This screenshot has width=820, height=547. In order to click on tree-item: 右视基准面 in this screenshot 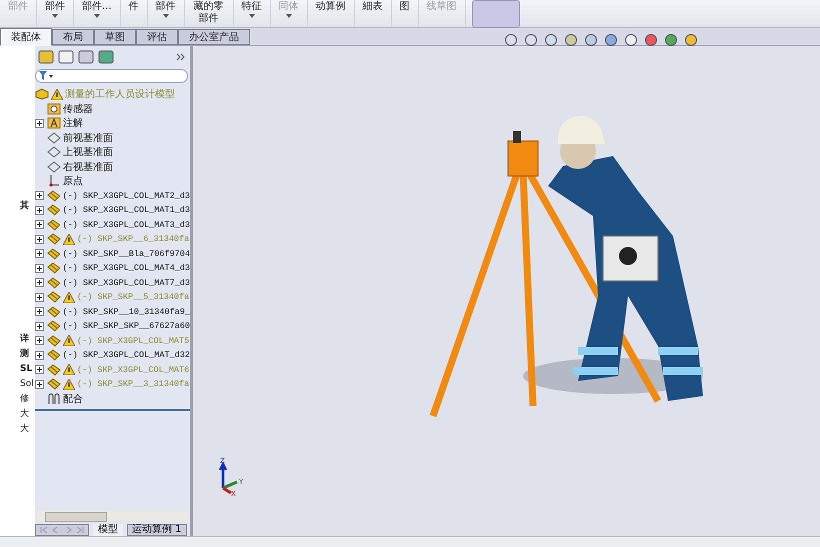, I will do `click(112, 167)`.